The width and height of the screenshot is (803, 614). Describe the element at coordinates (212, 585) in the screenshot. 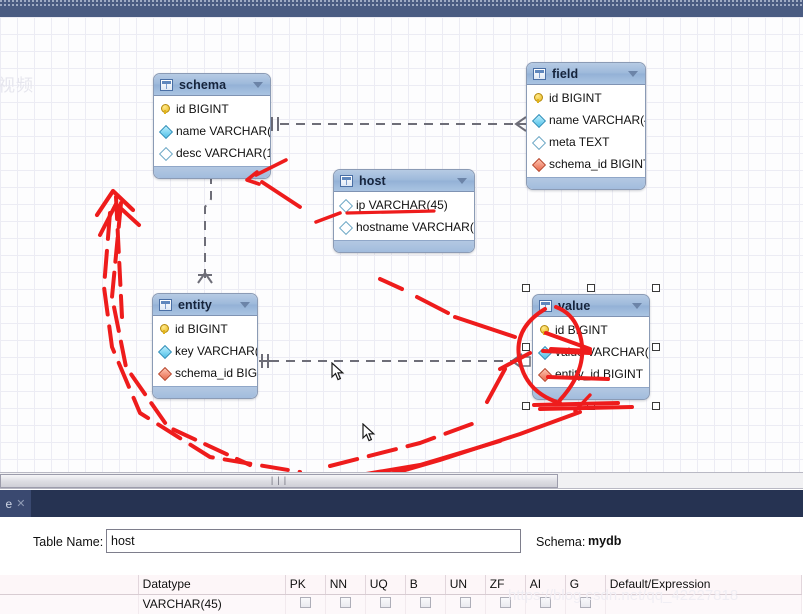

I see `grid-header-datatype: Datatype` at that location.